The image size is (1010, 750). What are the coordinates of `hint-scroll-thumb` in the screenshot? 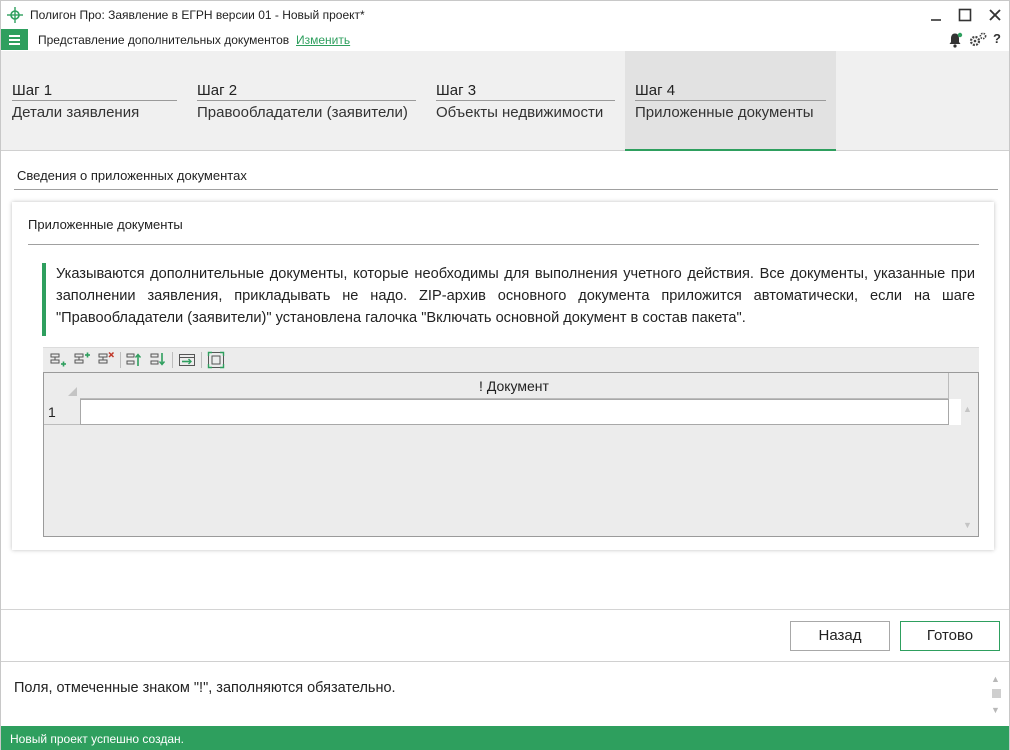 It's located at (996, 693).